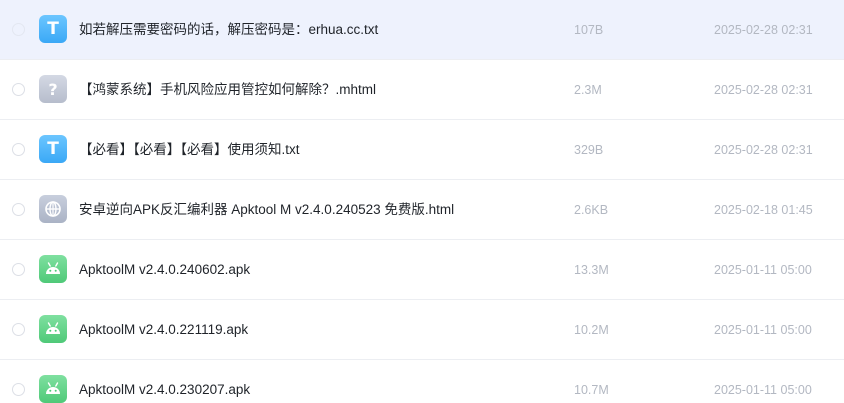 The image size is (844, 403). Describe the element at coordinates (763, 210) in the screenshot. I see `file-date: 2025-02-18 01:45` at that location.